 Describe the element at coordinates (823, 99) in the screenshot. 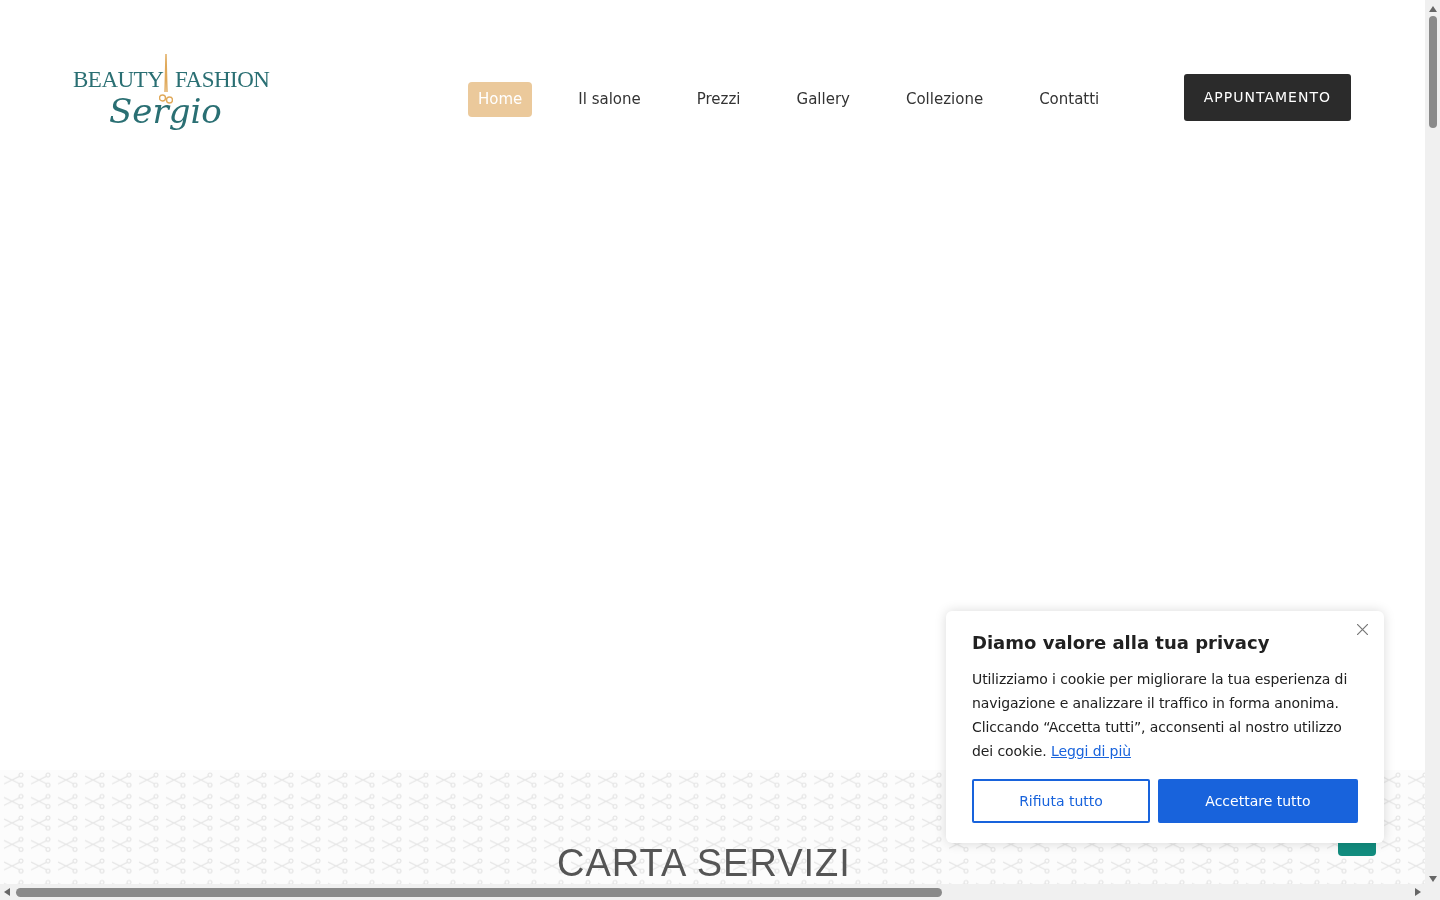

I see `nav-link: Gallery` at that location.